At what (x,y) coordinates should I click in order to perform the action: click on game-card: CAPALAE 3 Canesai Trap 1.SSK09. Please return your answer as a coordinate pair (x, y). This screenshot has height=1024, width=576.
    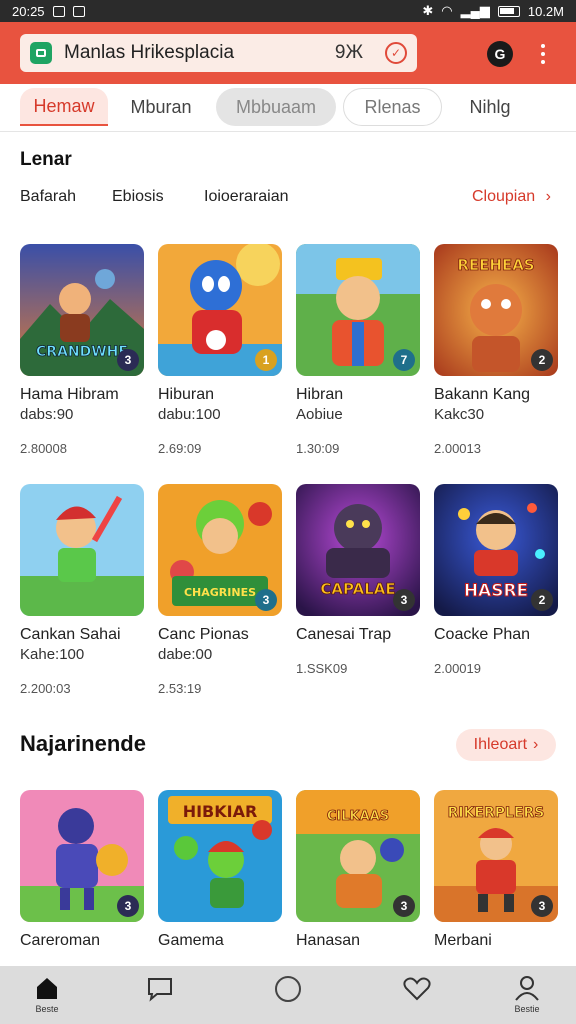
    Looking at the image, I should click on (358, 580).